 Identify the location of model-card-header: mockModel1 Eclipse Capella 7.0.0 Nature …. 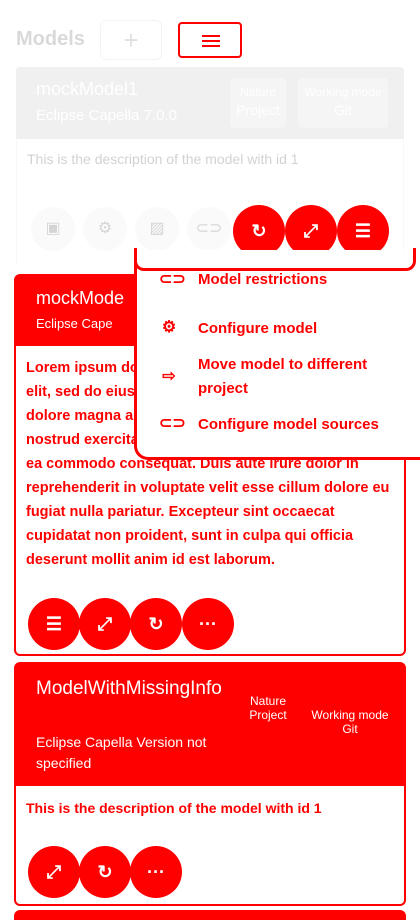
(210, 103).